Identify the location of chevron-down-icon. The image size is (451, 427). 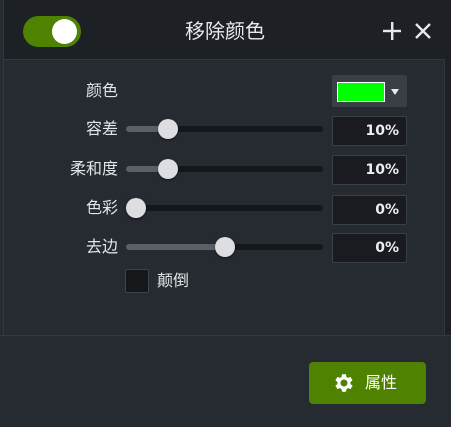
(395, 92).